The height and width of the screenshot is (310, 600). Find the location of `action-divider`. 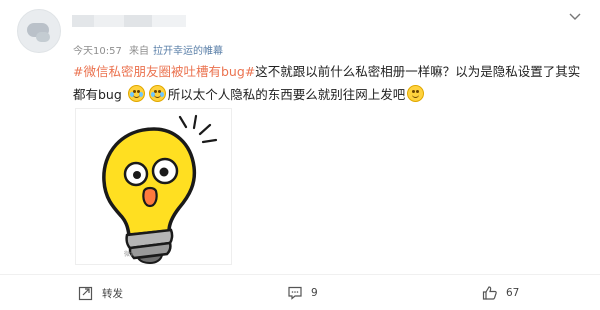

action-divider is located at coordinates (300, 274).